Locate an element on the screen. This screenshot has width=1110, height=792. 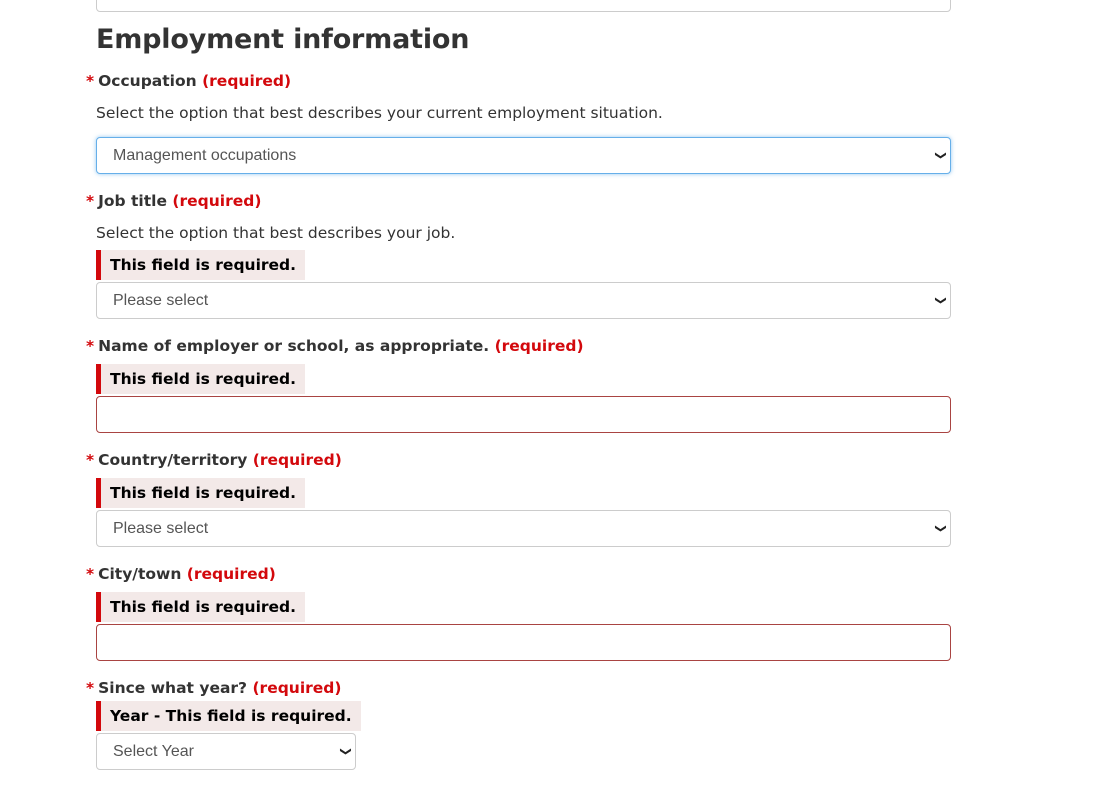
country-label: * Country/territory (required) is located at coordinates (214, 460).